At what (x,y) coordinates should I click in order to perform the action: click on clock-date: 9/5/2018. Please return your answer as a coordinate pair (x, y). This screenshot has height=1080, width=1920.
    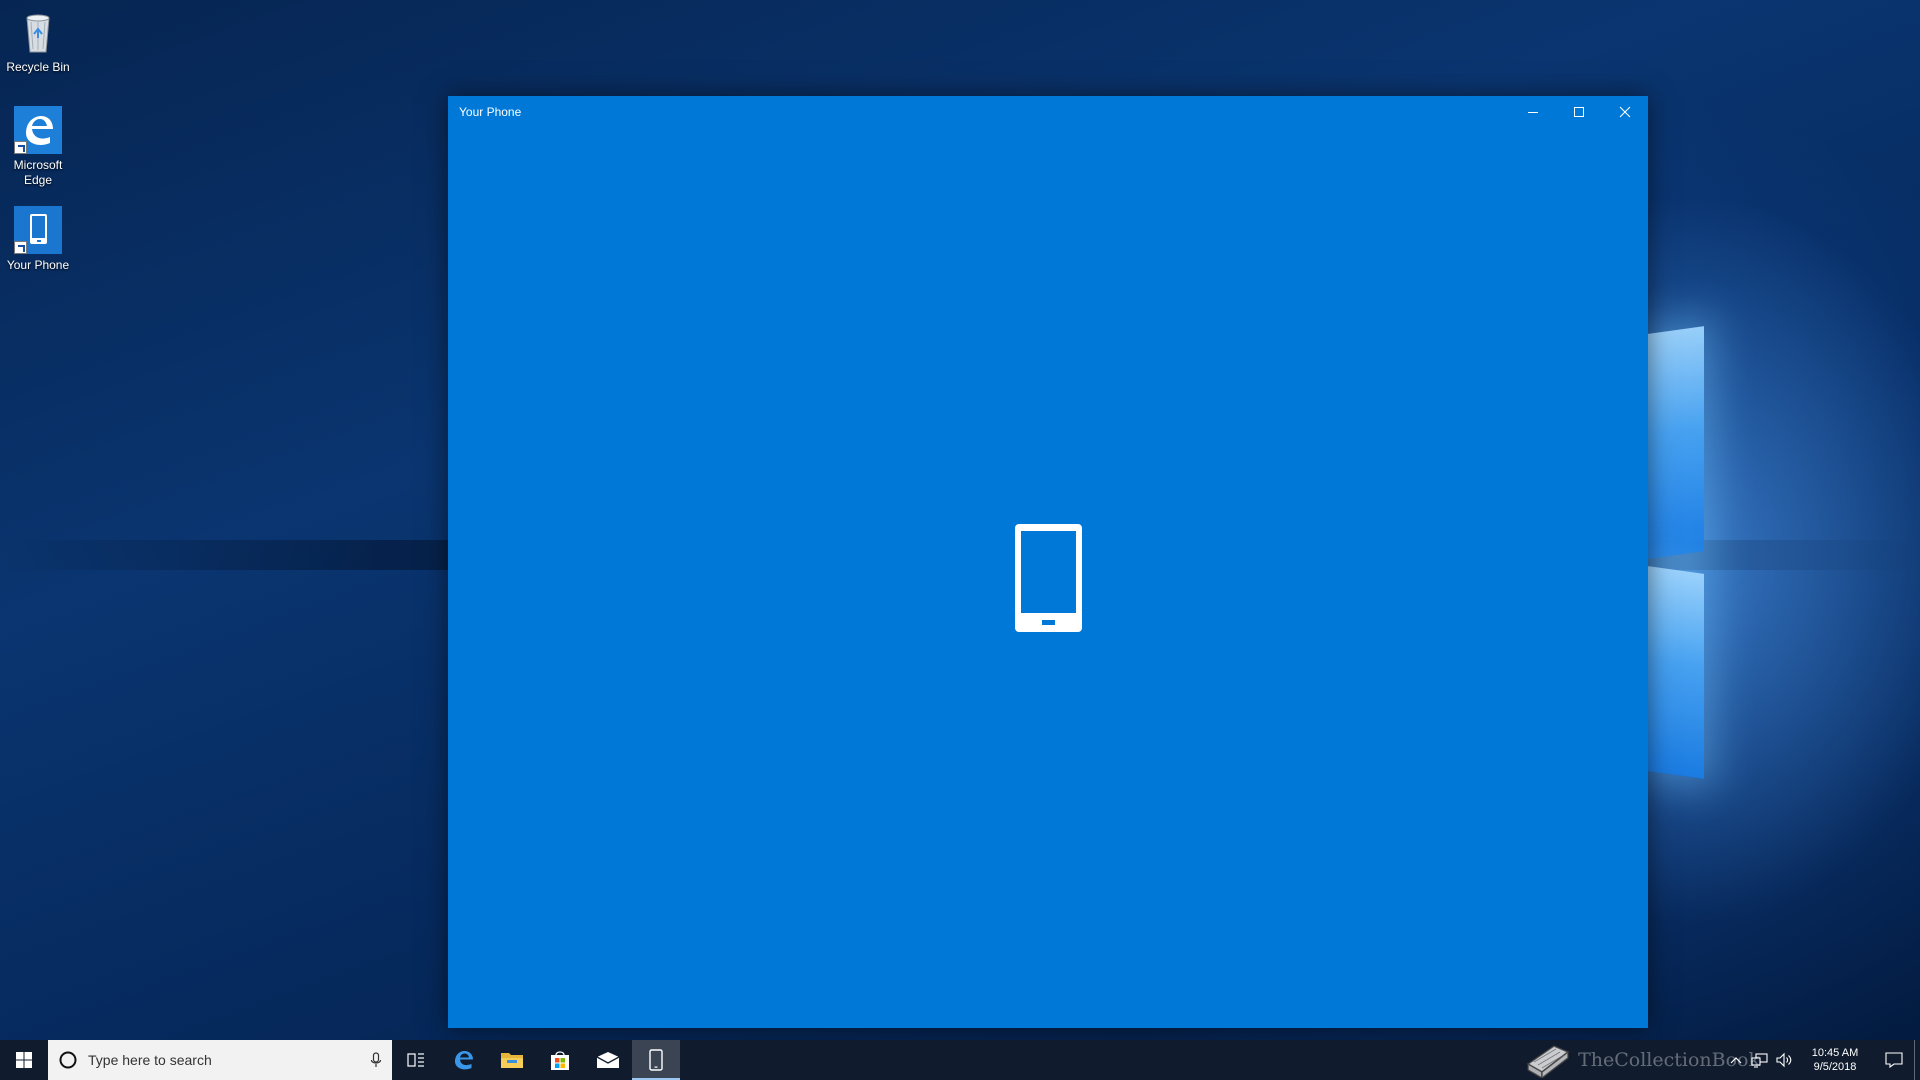
    Looking at the image, I should click on (1835, 1067).